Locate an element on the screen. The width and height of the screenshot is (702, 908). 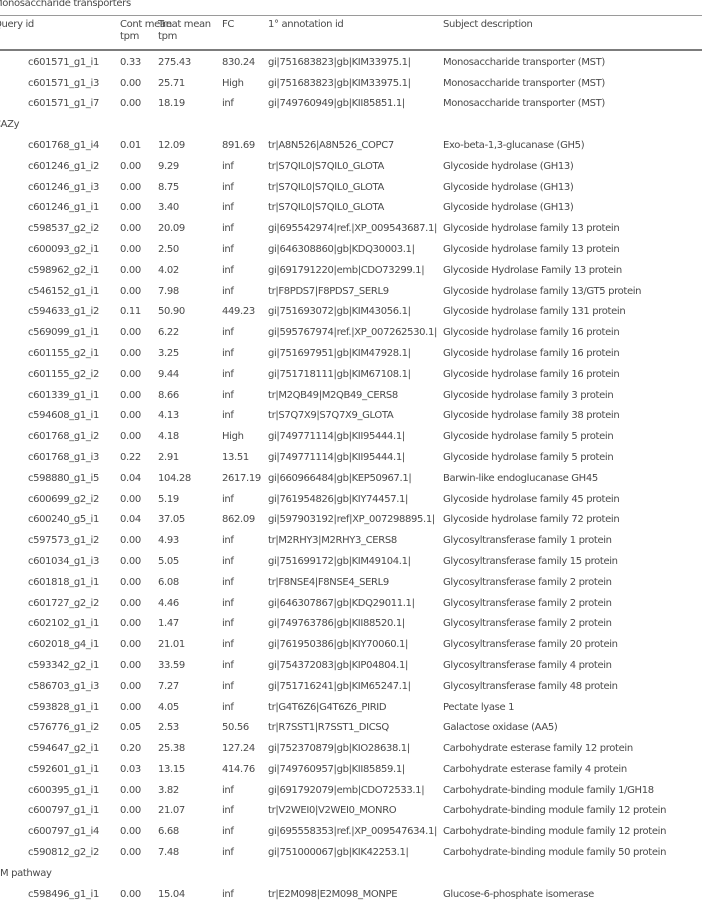
cell-query-id: c601768_g1_i4 is located at coordinates (63, 145).